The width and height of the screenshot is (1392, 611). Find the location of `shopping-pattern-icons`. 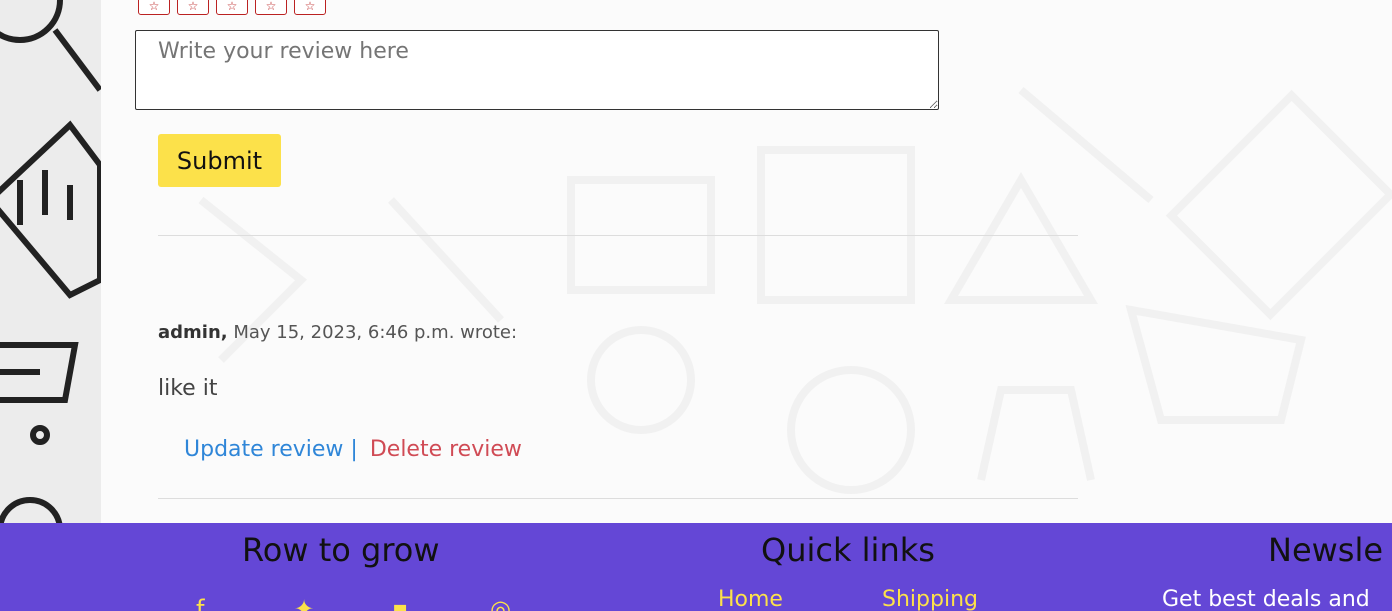

shopping-pattern-icons is located at coordinates (50, 261).